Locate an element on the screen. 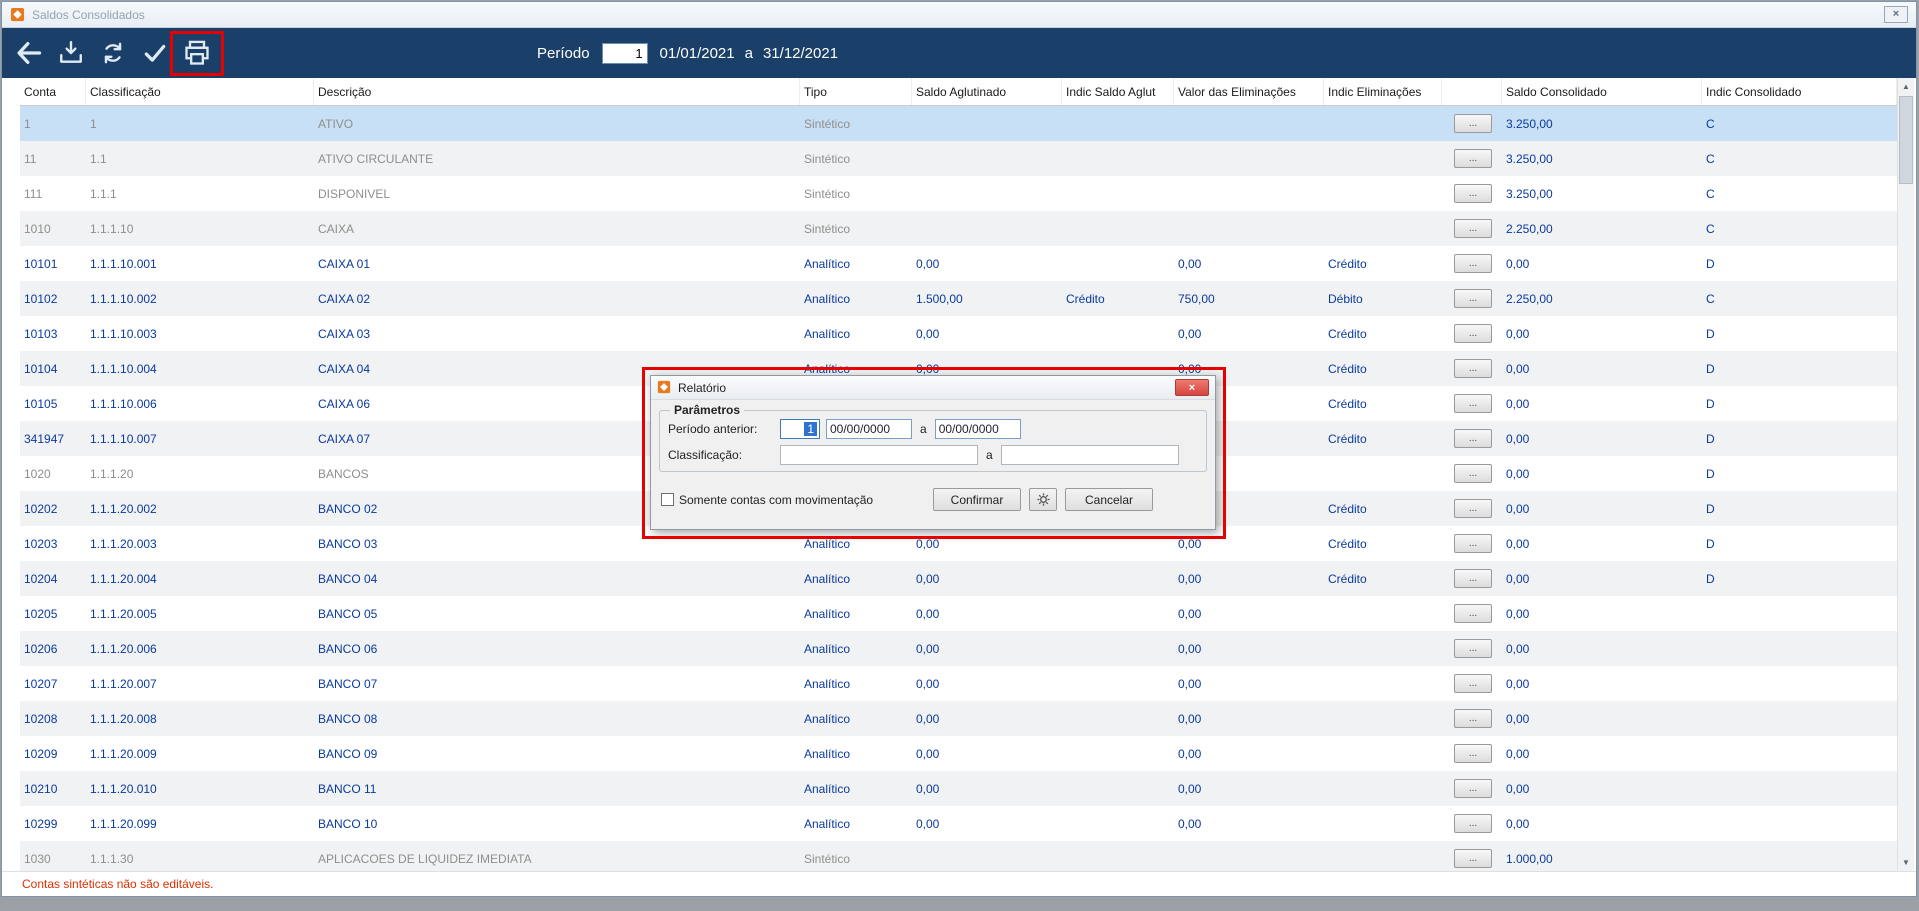  cell-indic_consolidado: C is located at coordinates (1710, 193).